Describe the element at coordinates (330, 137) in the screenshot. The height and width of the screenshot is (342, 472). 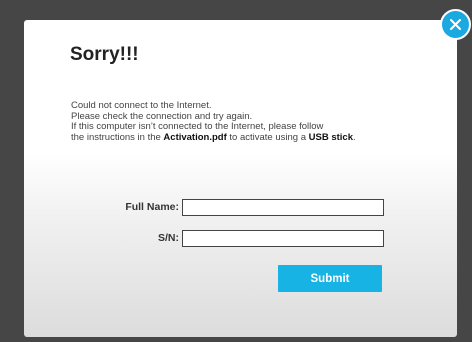
I see `usb-stick-reference: USB stick` at that location.